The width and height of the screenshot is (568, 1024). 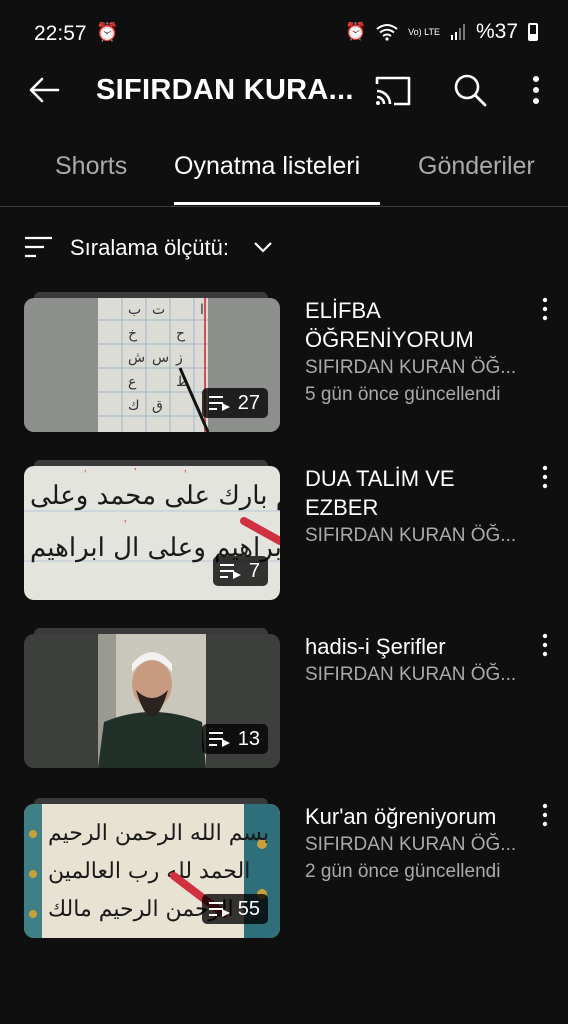 What do you see at coordinates (60, 33) in the screenshot?
I see `status-time: 22:57` at bounding box center [60, 33].